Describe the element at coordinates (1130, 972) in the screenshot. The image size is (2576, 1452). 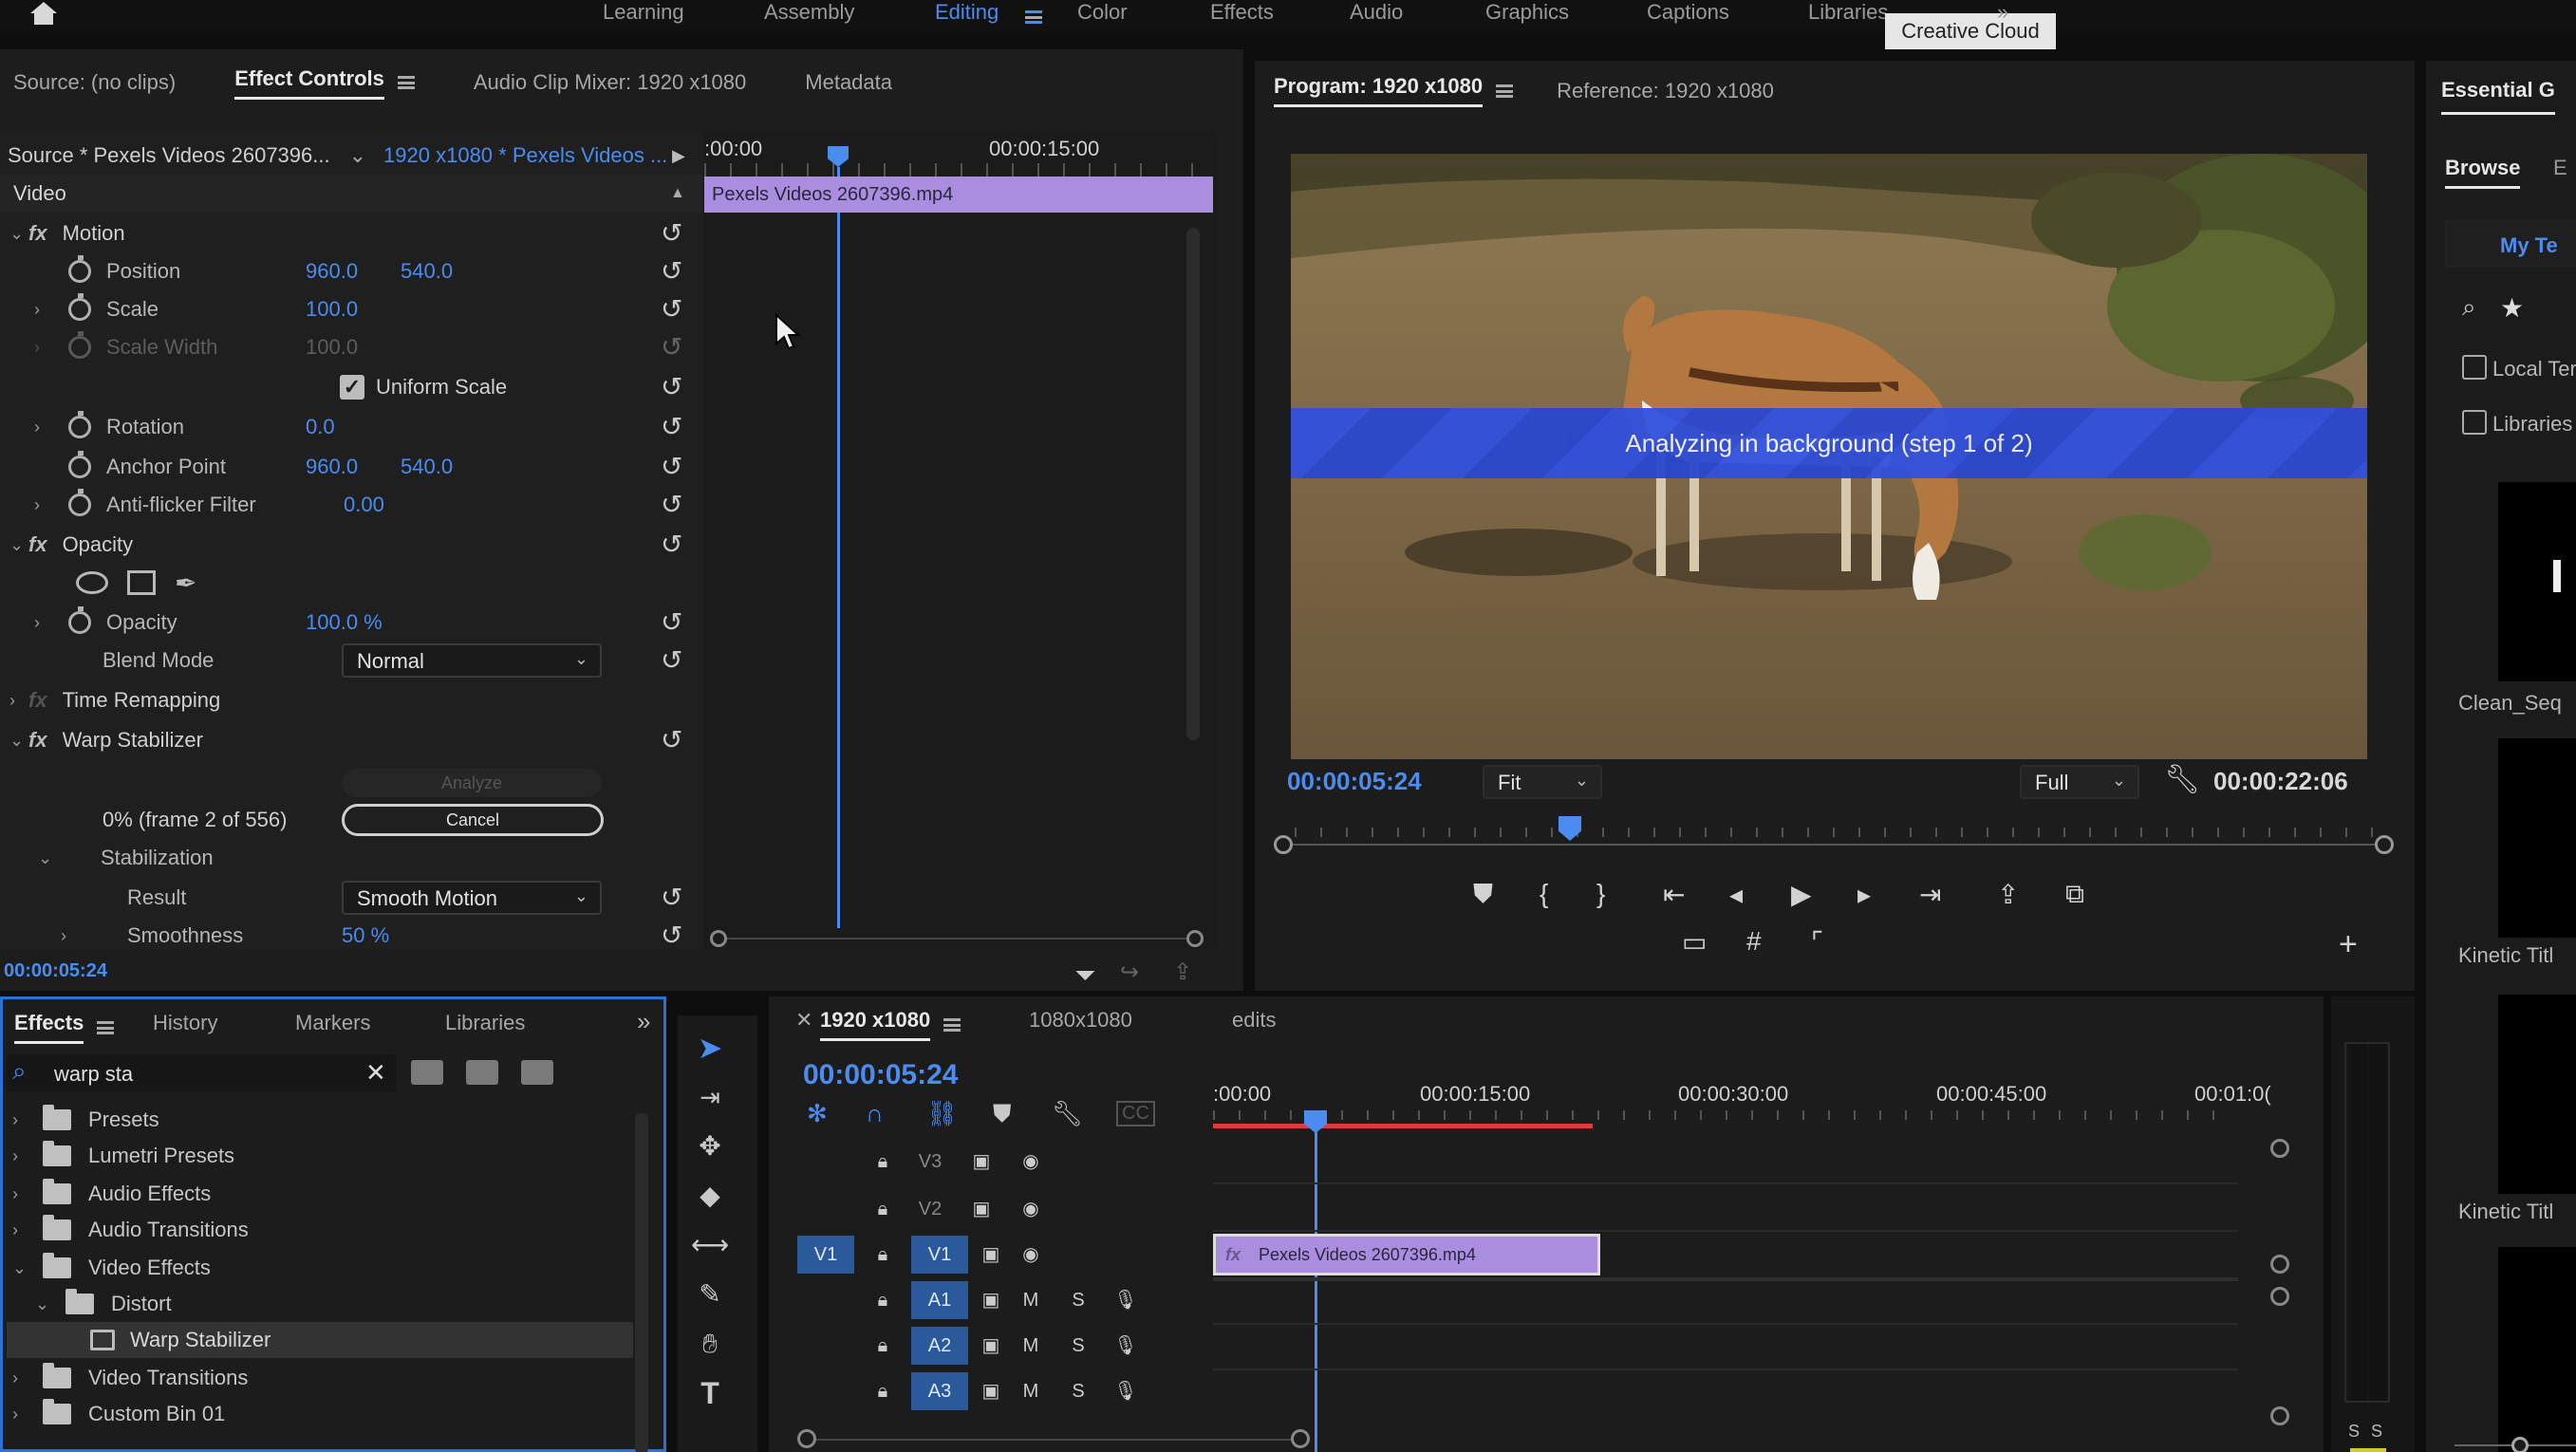
I see `ripple-icon: ↪` at that location.